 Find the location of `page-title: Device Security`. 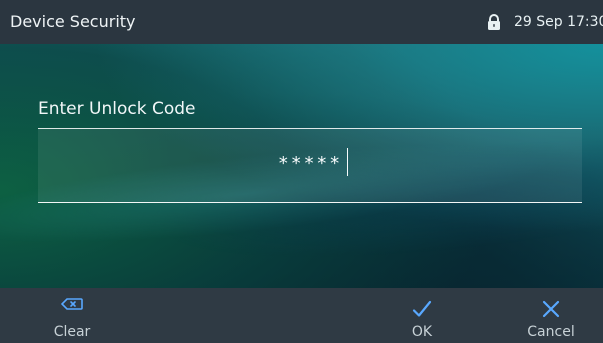

page-title: Device Security is located at coordinates (73, 21).